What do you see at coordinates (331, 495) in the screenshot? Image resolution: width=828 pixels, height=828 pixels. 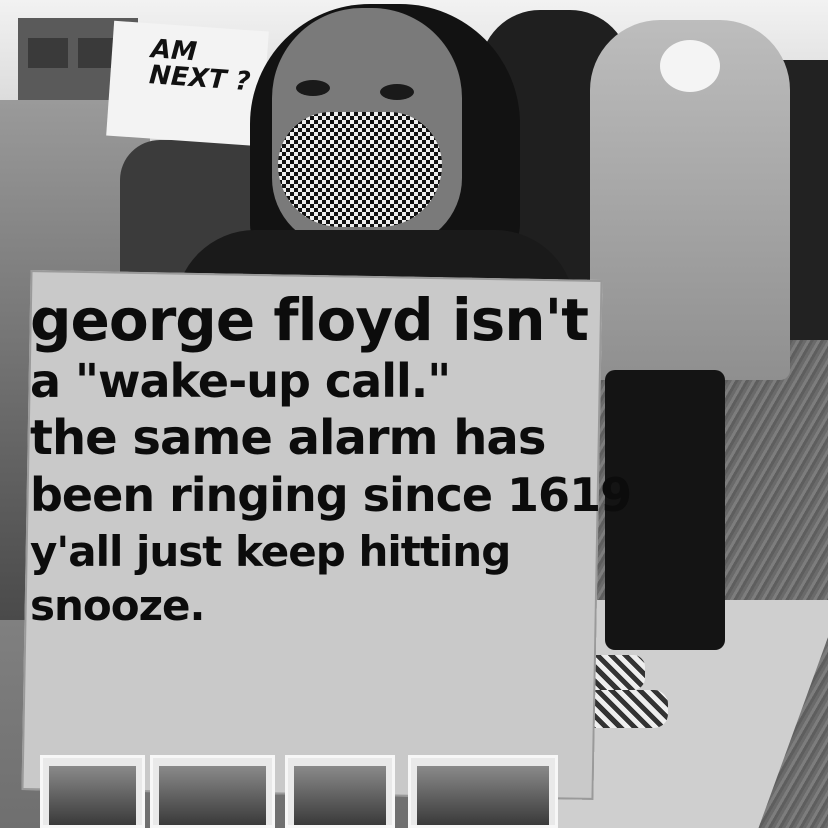 I see `placard-line: been ringing since 1619` at bounding box center [331, 495].